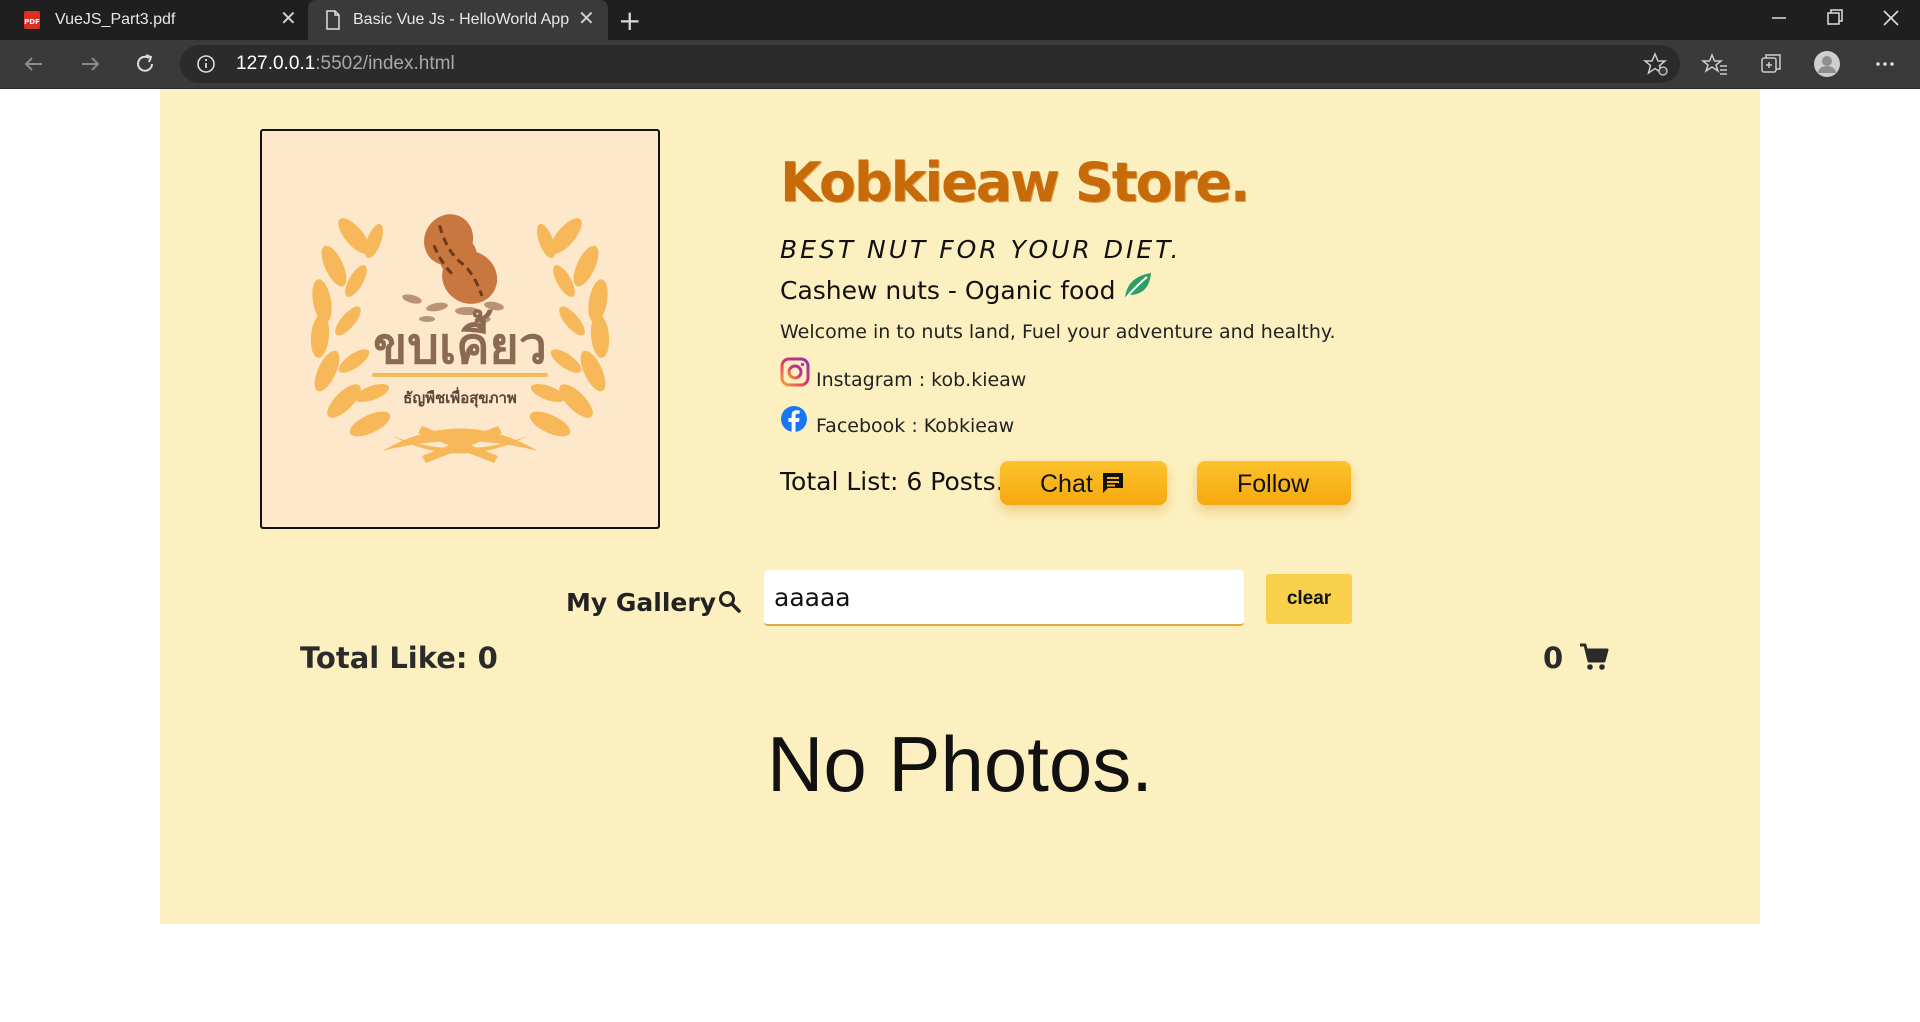 The image size is (1920, 1022). What do you see at coordinates (1835, 20) in the screenshot?
I see `restore-icon` at bounding box center [1835, 20].